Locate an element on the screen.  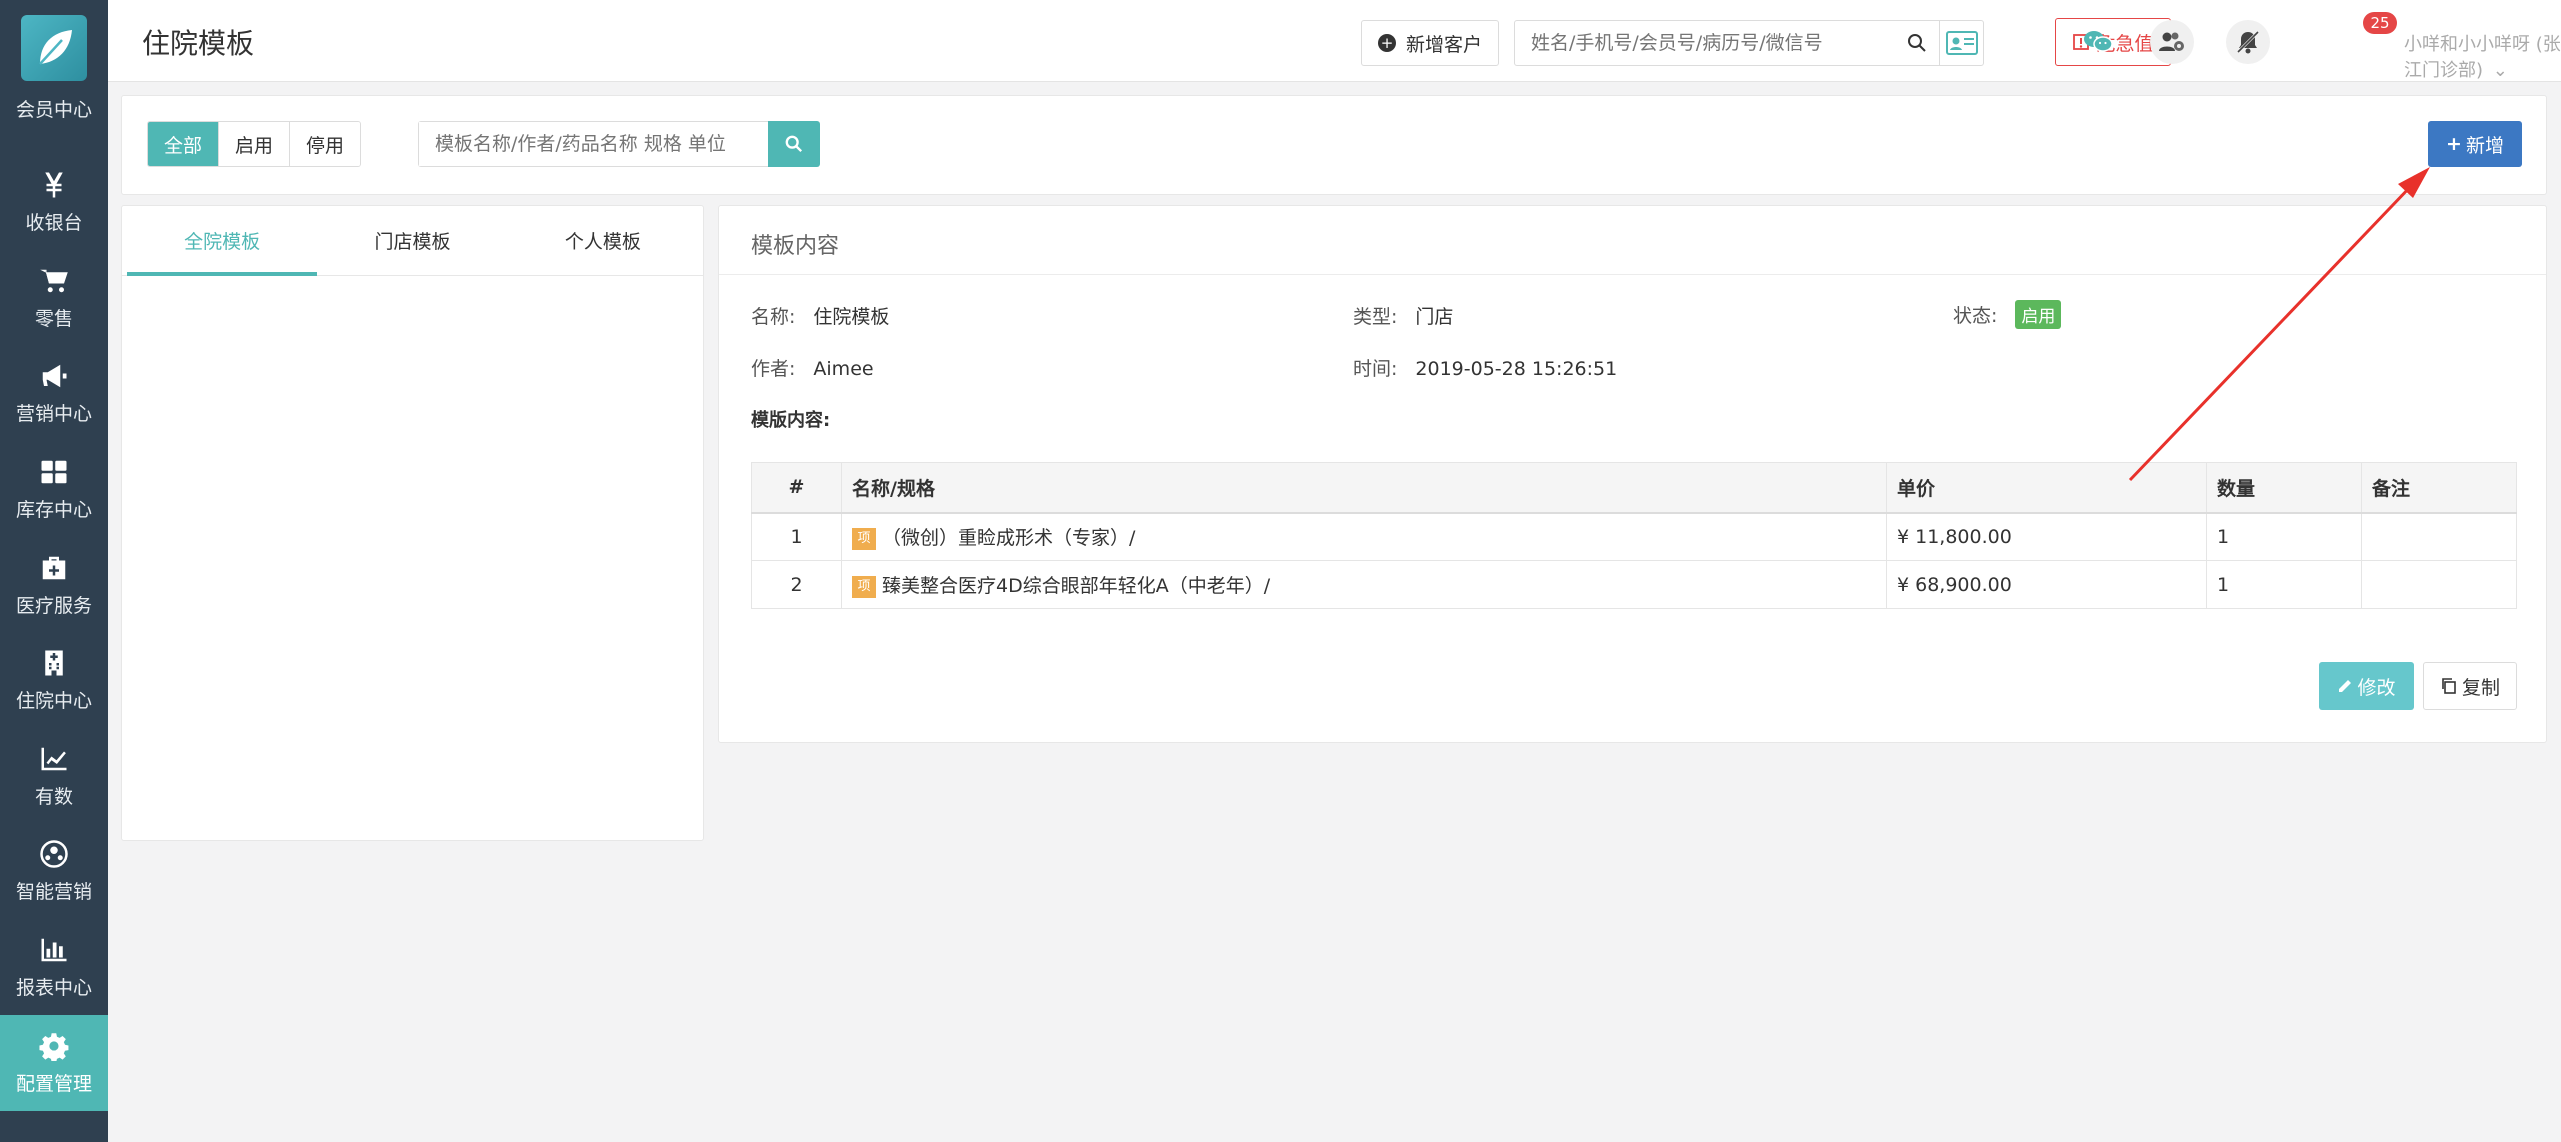
pencil-icon is located at coordinates (2345, 686).